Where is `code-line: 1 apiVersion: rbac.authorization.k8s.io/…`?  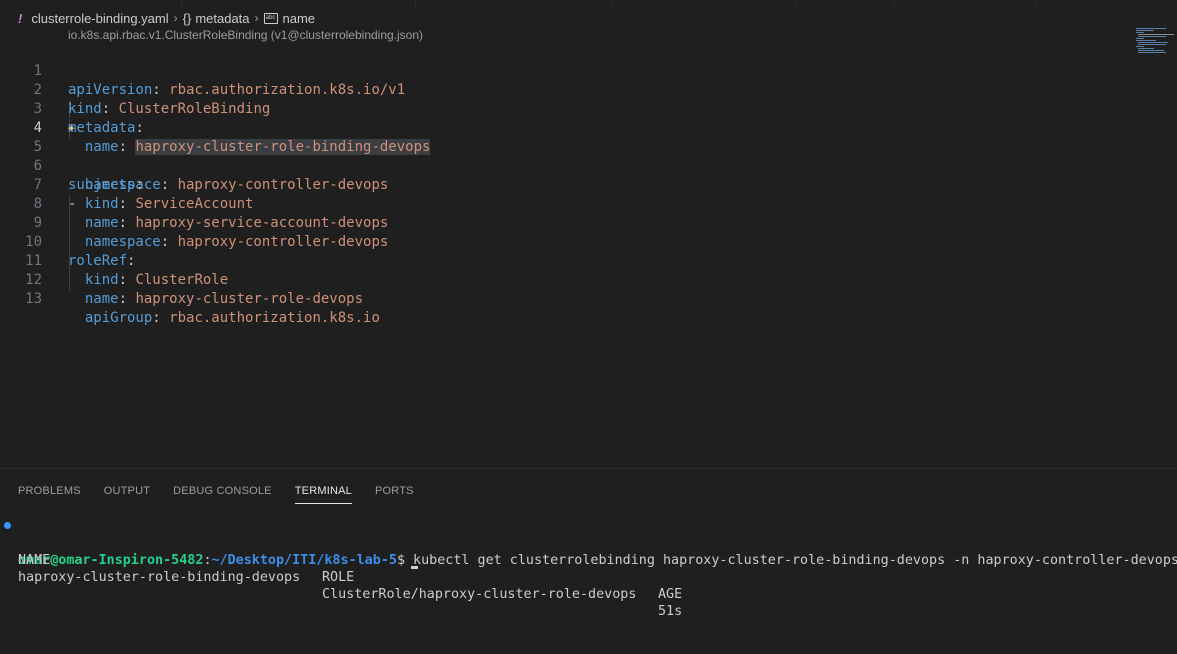 code-line: 1 apiVersion: rbac.authorization.k8s.io/… is located at coordinates (550, 70).